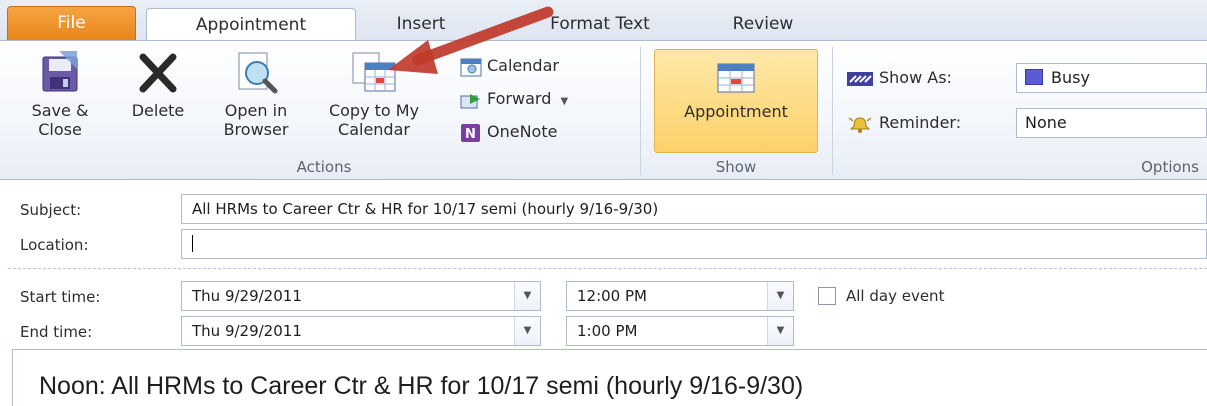  Describe the element at coordinates (471, 40) in the screenshot. I see `annotation-arrow` at that location.